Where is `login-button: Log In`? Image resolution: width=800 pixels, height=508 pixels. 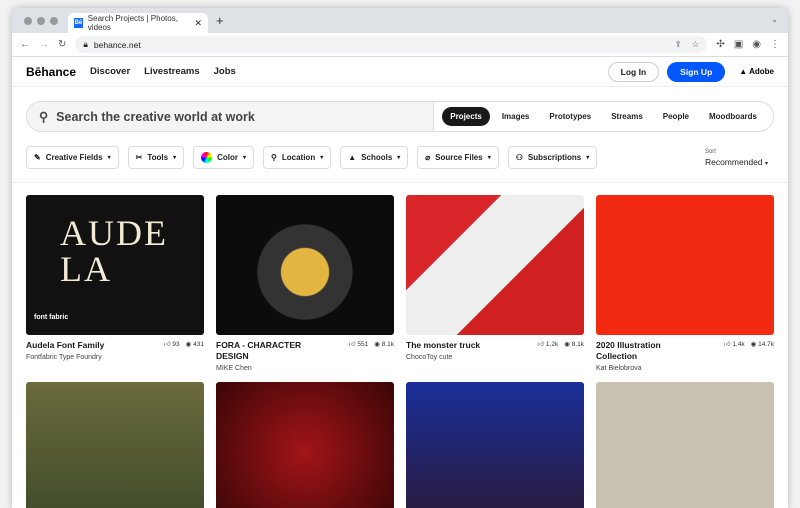
login-button: Log In is located at coordinates (633, 71).